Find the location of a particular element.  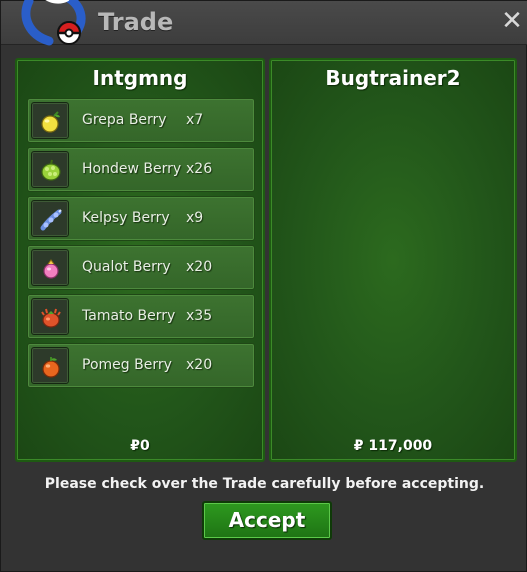

hondew-berry-icon is located at coordinates (51, 170).